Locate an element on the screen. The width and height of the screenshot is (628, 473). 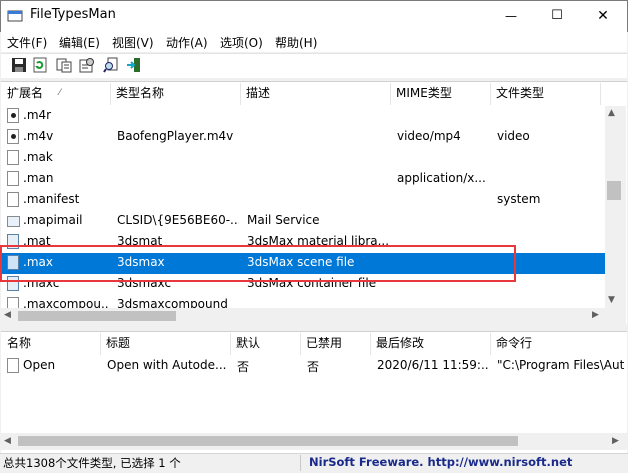
column-header-description: 描述 is located at coordinates (315, 93).